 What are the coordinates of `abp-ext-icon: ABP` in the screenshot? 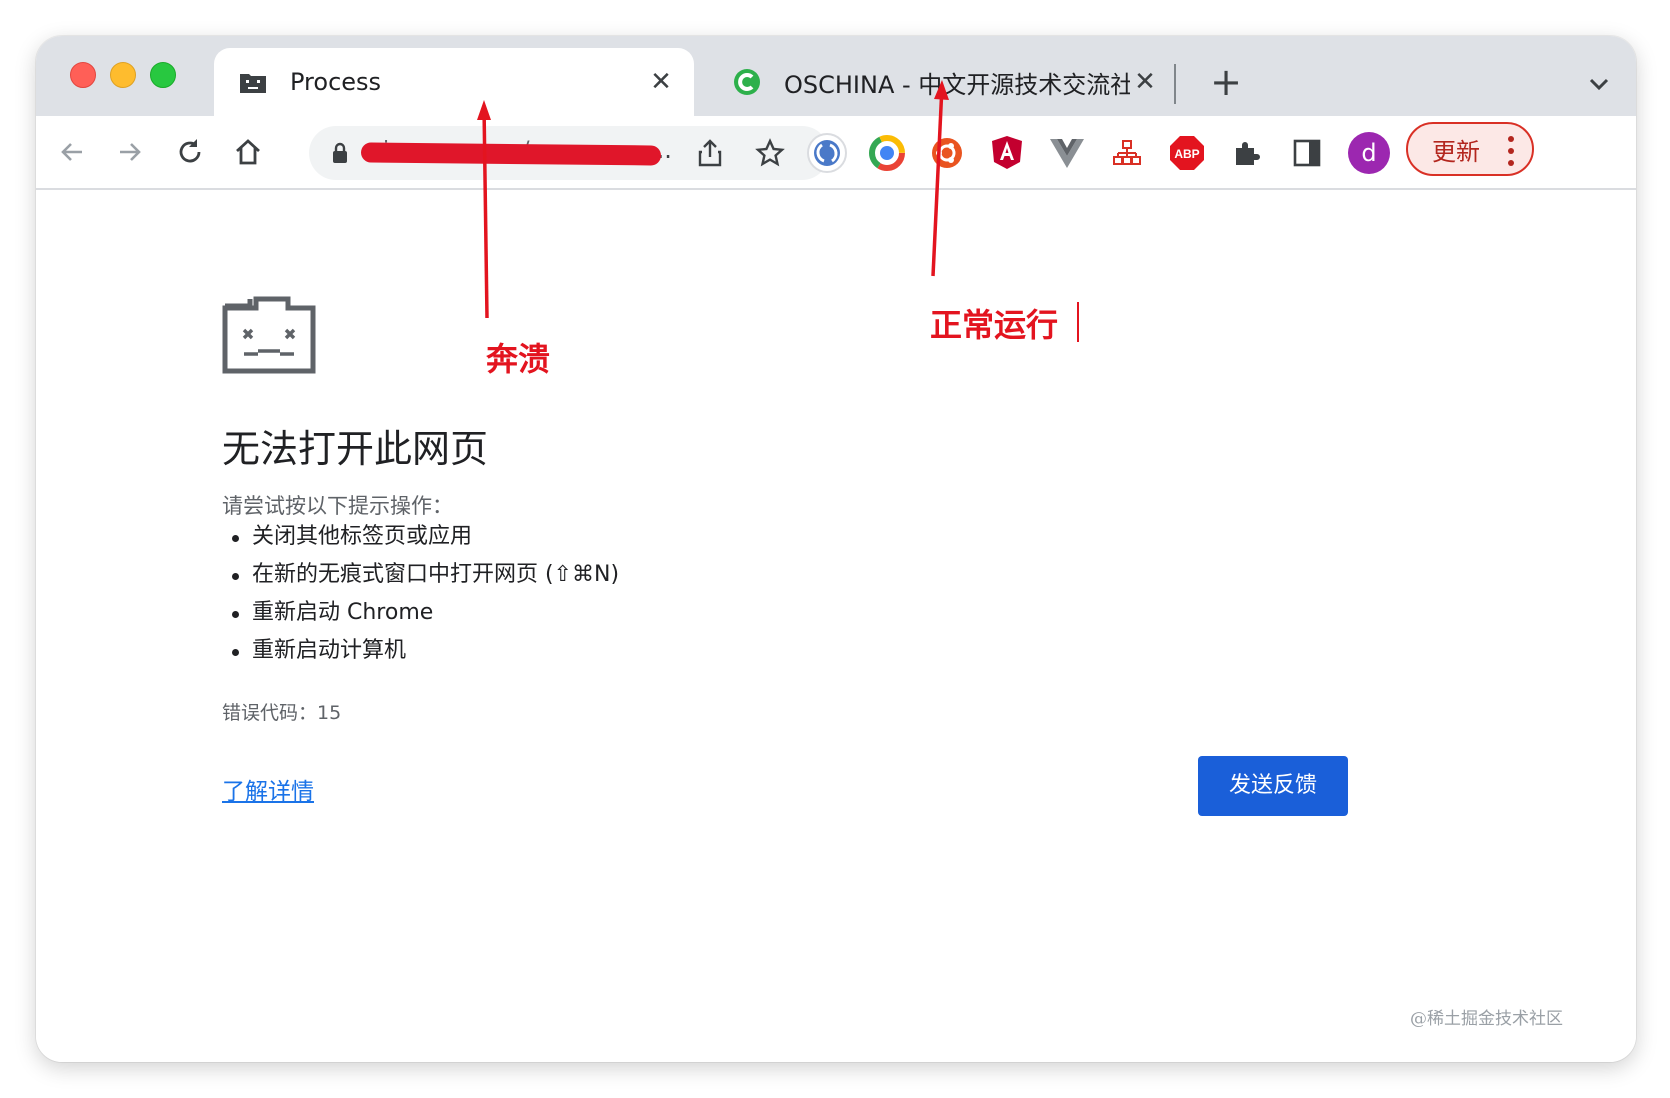 It's located at (1187, 153).